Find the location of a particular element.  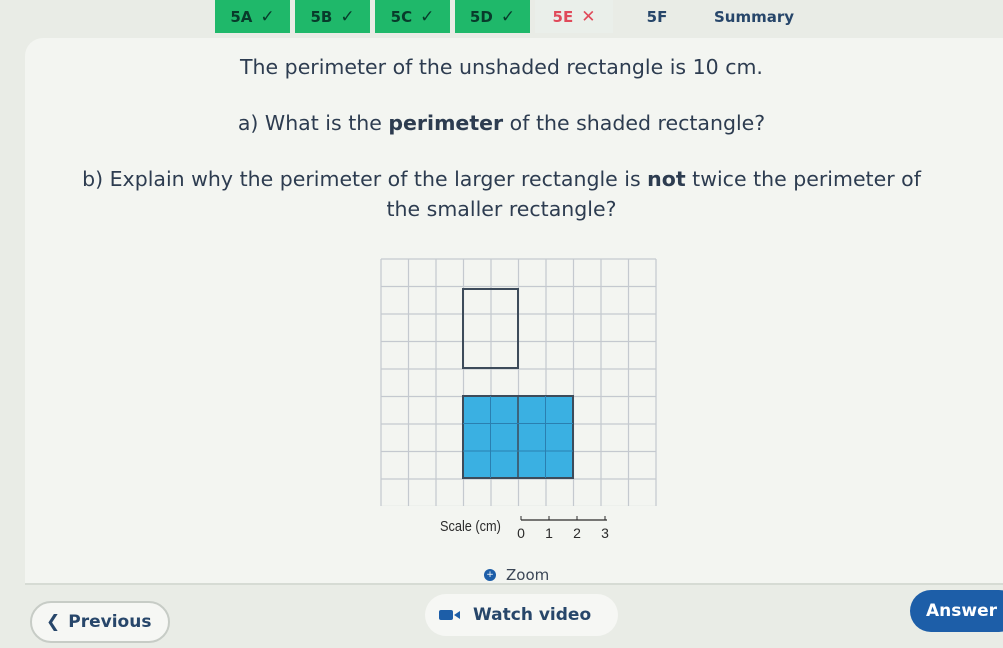

step-tab-bar: 5A ✓ 5B ✓ 5C ✓ 5D ✓ 5E ✕ 5F Summary is located at coordinates (501, 18).